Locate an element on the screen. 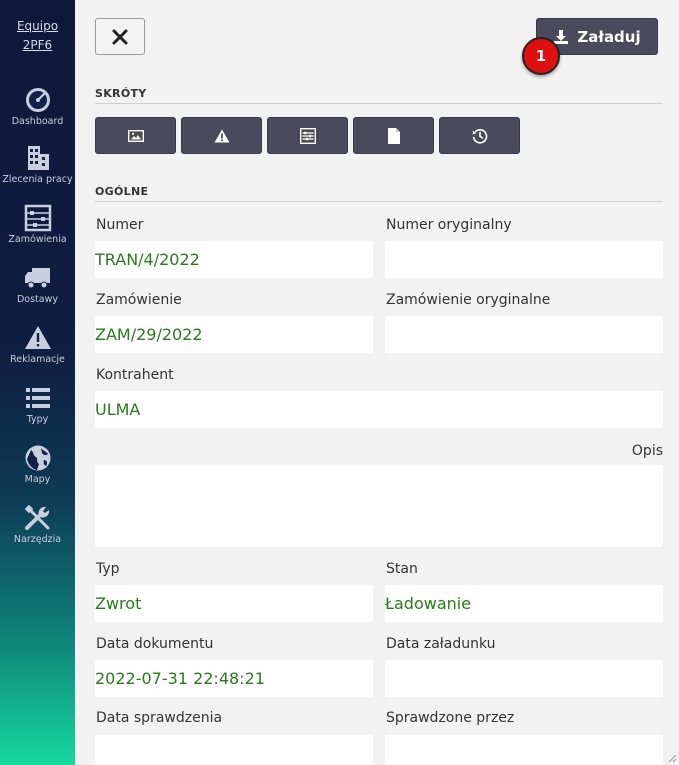  document-icon is located at coordinates (393, 135).